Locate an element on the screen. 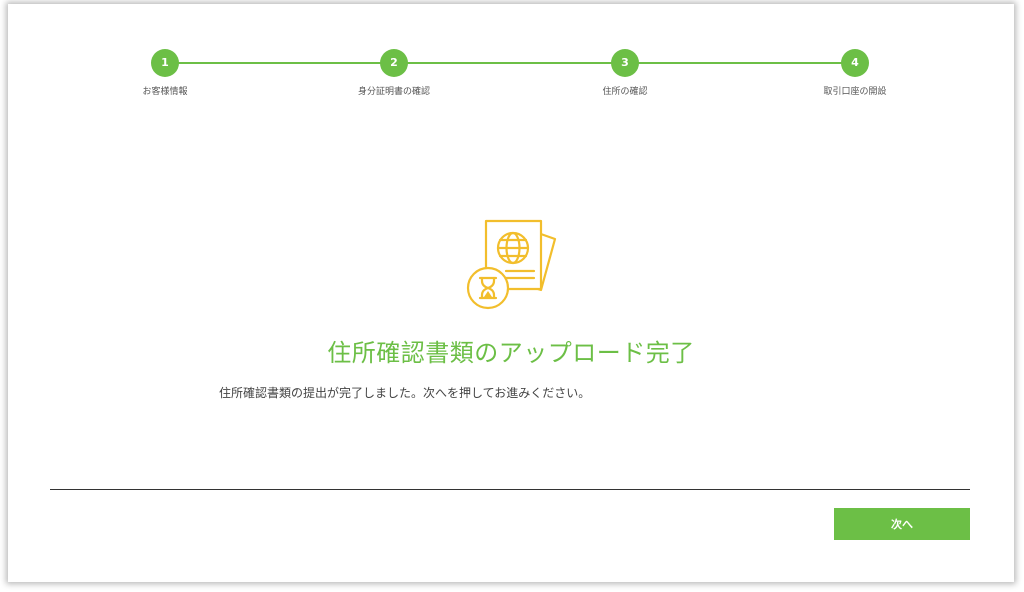 Image resolution: width=1024 pixels, height=592 pixels. step-1-circle: 1 is located at coordinates (165, 63).